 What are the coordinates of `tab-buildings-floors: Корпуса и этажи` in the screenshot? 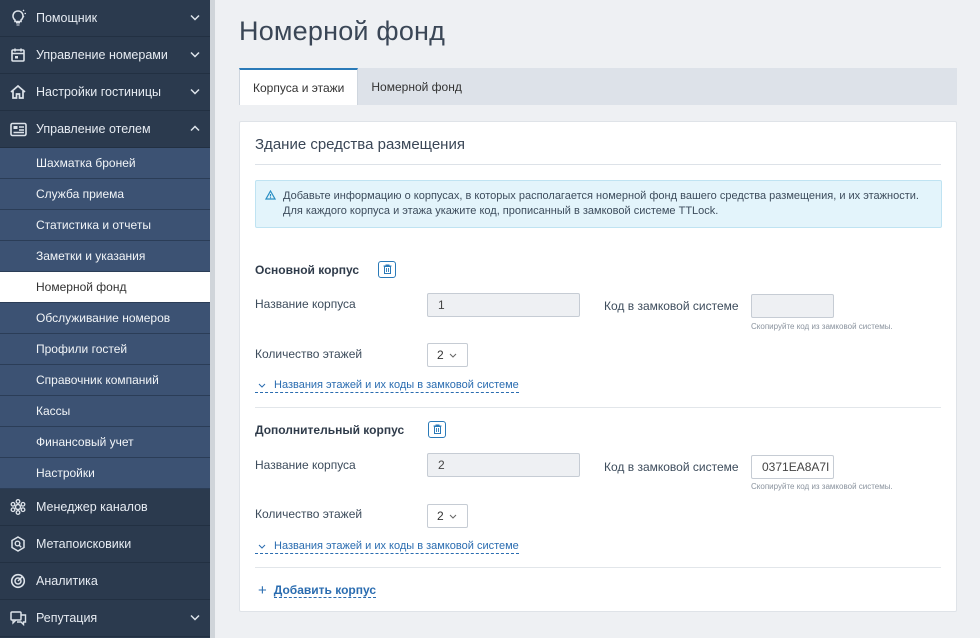 It's located at (299, 86).